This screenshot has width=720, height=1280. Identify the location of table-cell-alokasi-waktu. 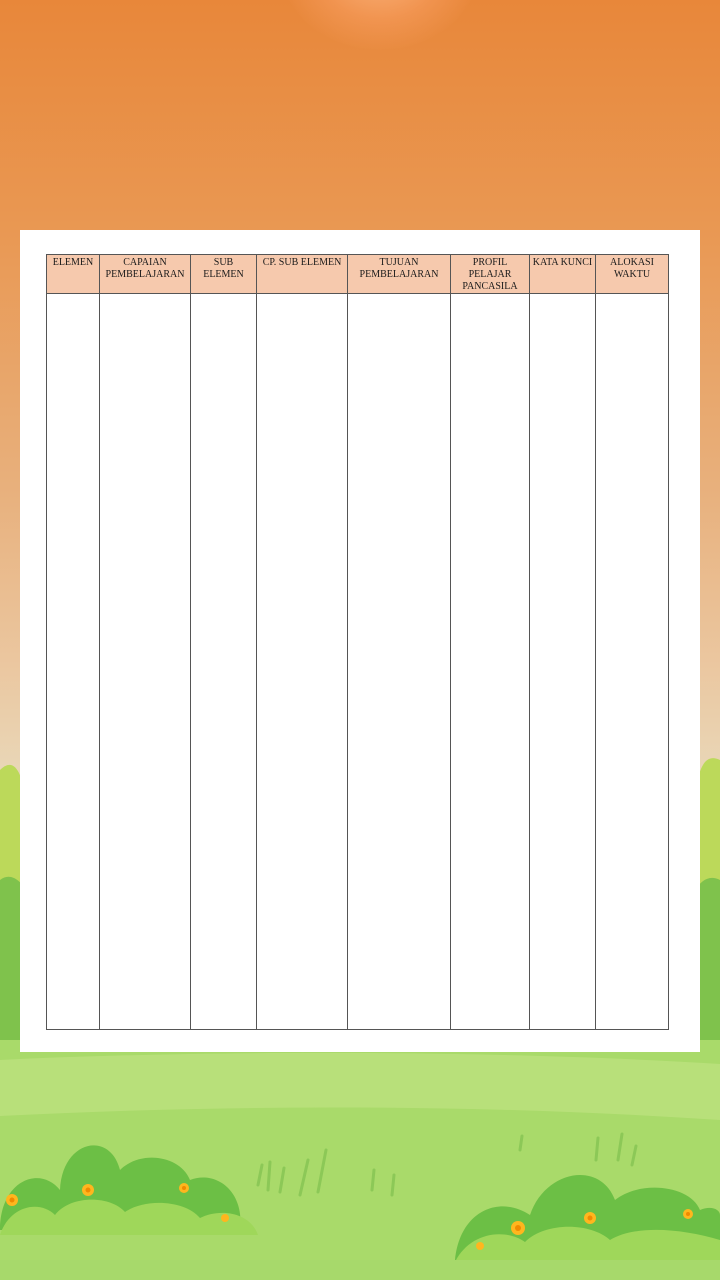
(632, 661).